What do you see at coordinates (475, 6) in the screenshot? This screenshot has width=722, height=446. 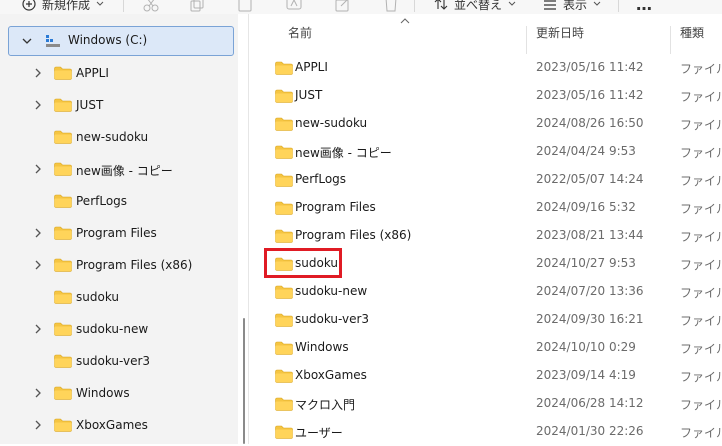 I see `sort-button: 並べ替え` at bounding box center [475, 6].